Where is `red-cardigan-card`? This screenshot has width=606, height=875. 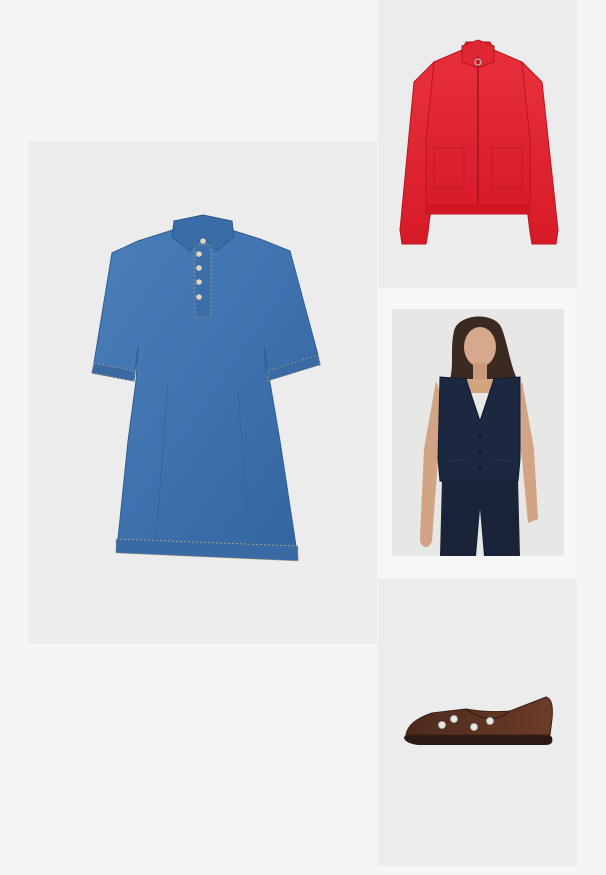
red-cardigan-card is located at coordinates (477, 144).